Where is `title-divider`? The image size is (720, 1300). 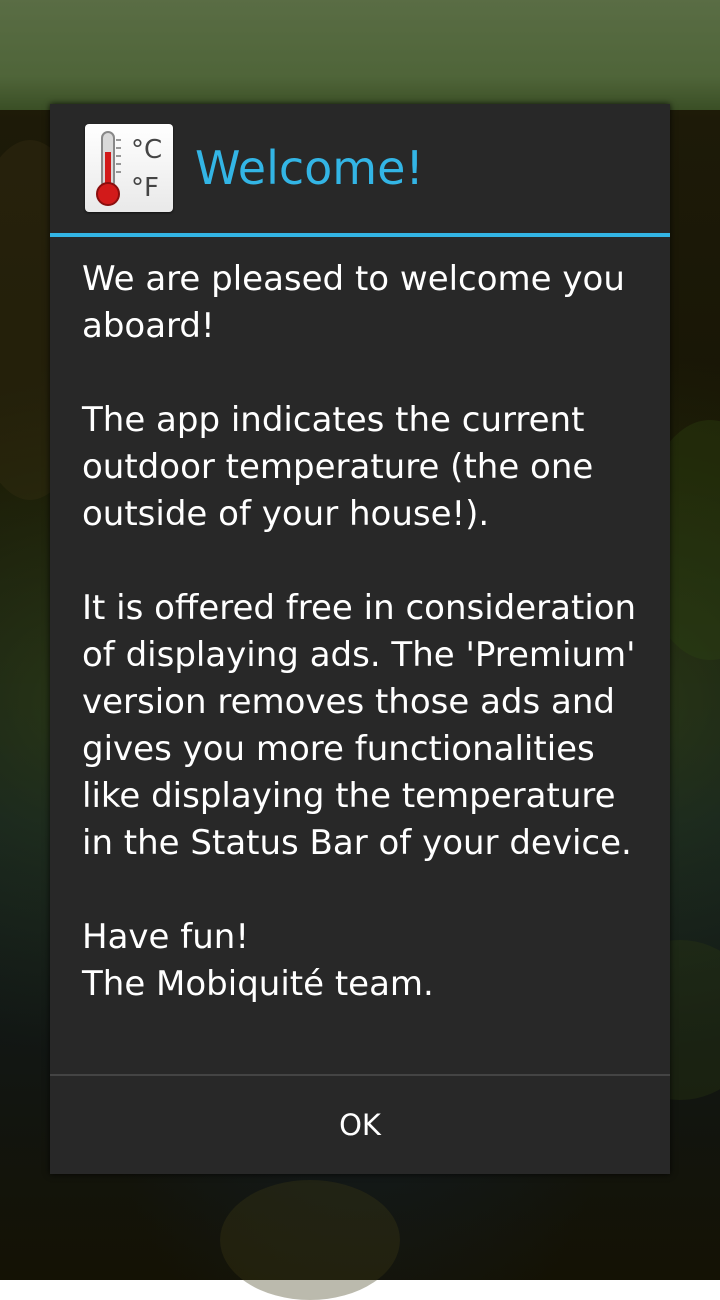
title-divider is located at coordinates (360, 235).